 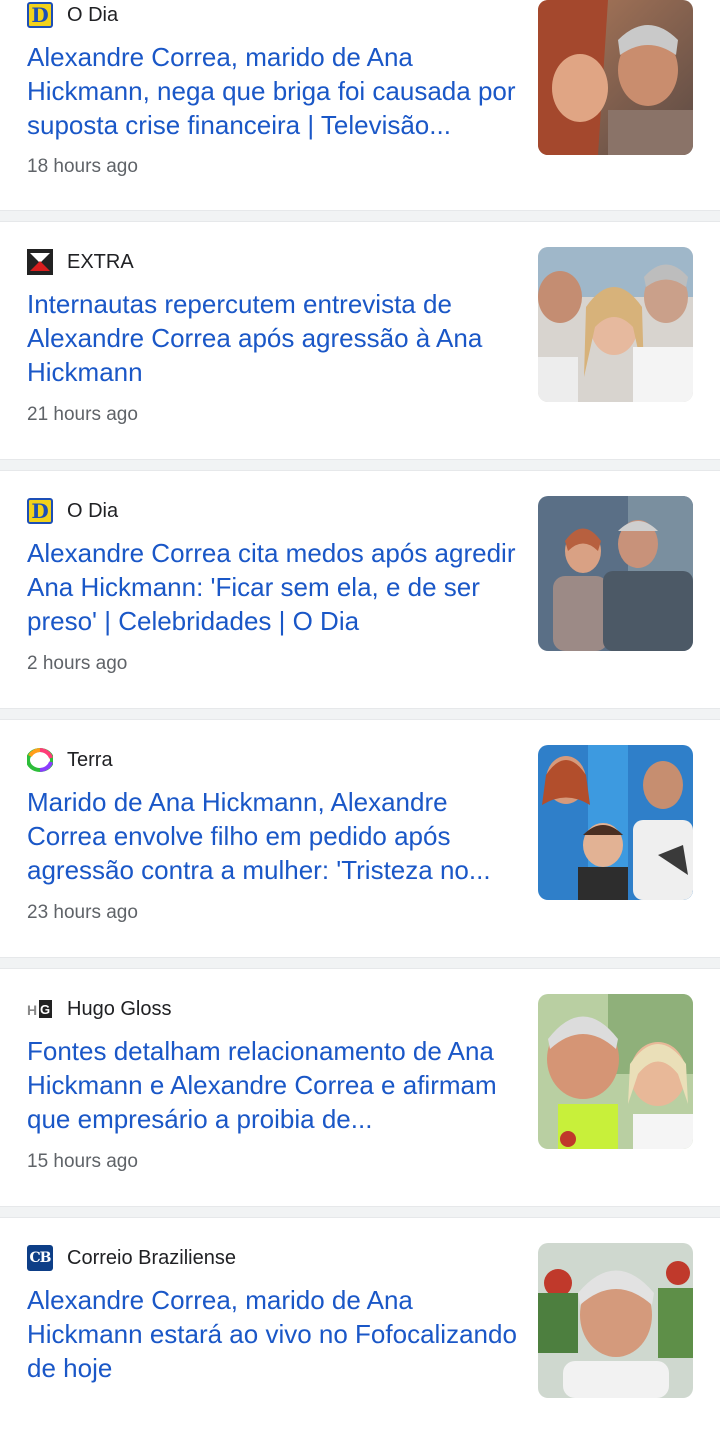 I want to click on article-timestamp: 15 hours ago, so click(x=82, y=1161).